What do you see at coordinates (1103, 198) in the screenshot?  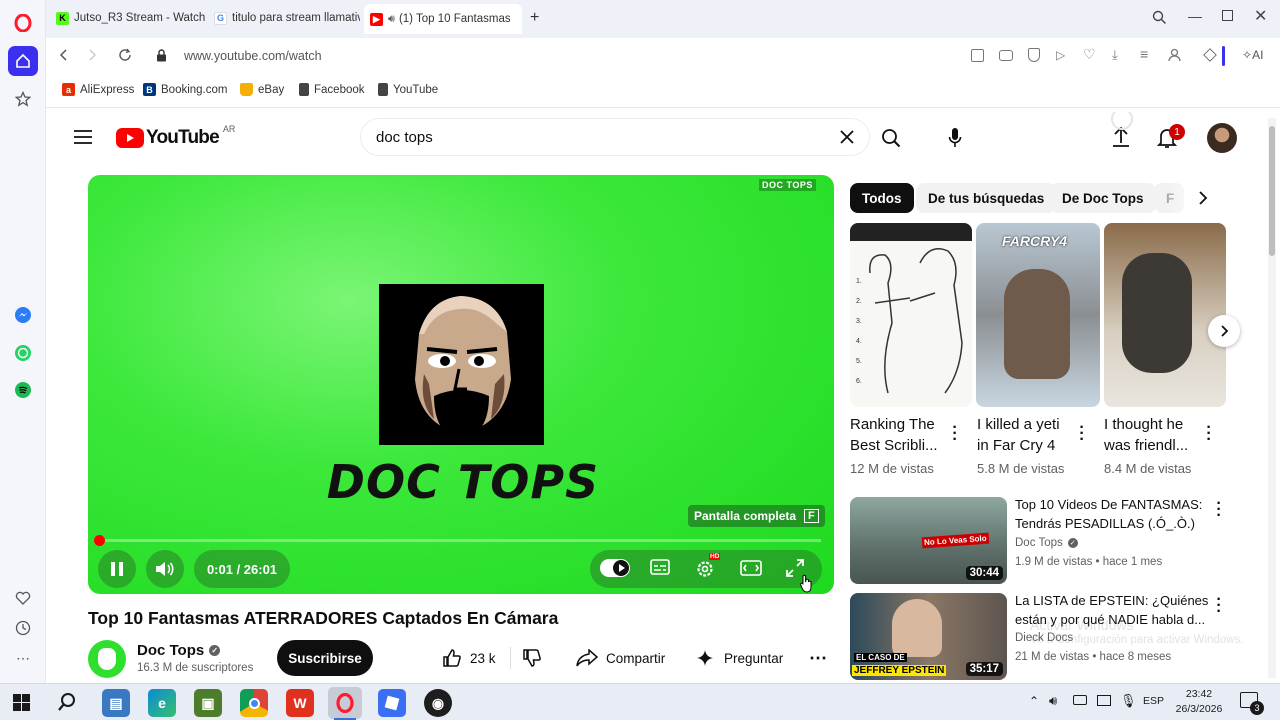 I see `chip-doc-tops: De Doc Tops` at bounding box center [1103, 198].